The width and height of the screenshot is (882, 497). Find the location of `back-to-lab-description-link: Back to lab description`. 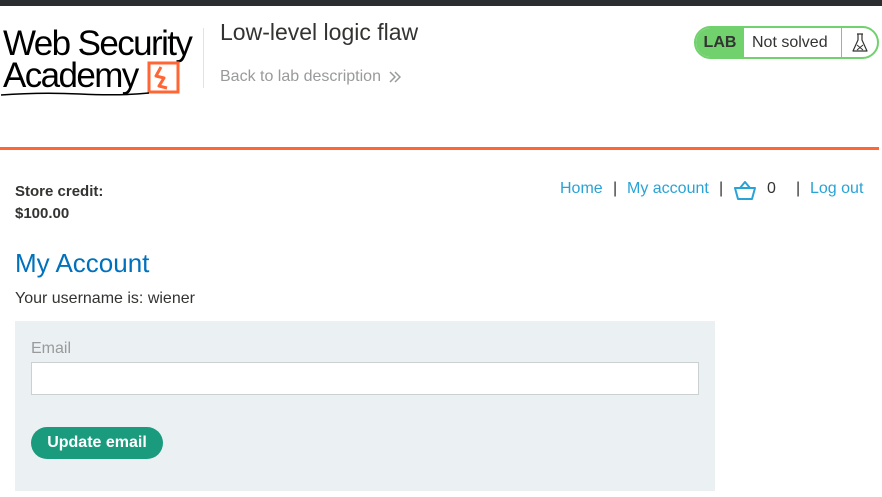

back-to-lab-description-link: Back to lab description is located at coordinates (310, 77).